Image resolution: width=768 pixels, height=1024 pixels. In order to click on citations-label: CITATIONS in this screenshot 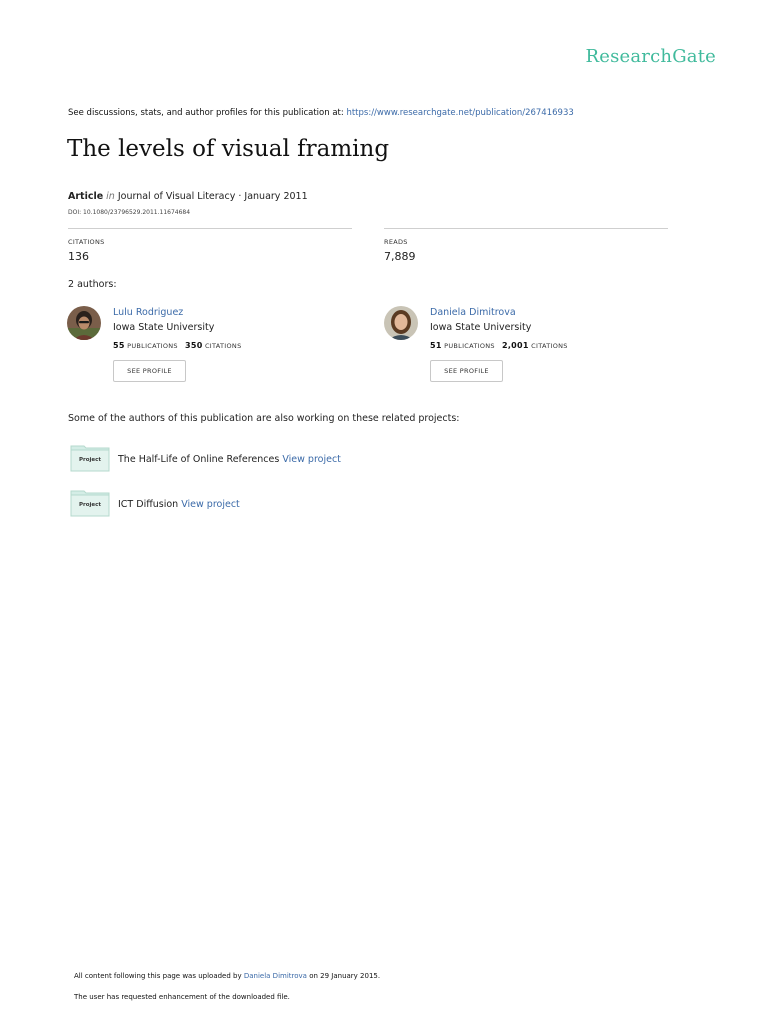, I will do `click(86, 242)`.